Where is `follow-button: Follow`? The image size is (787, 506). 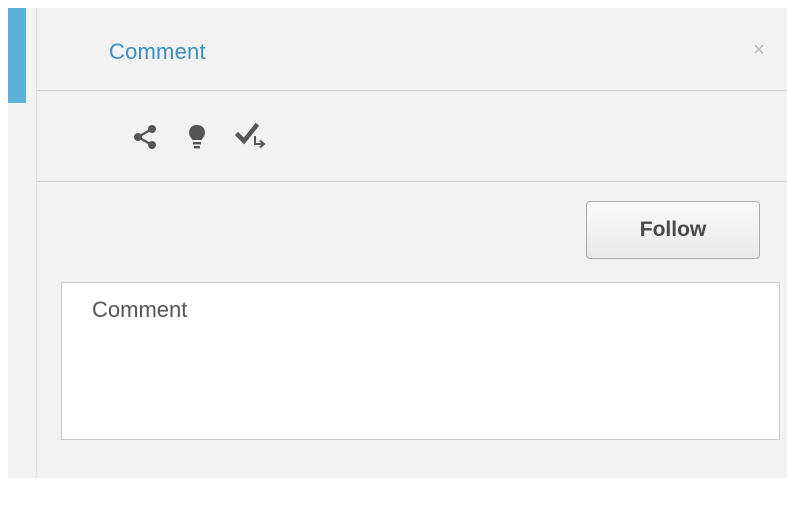
follow-button: Follow is located at coordinates (673, 230).